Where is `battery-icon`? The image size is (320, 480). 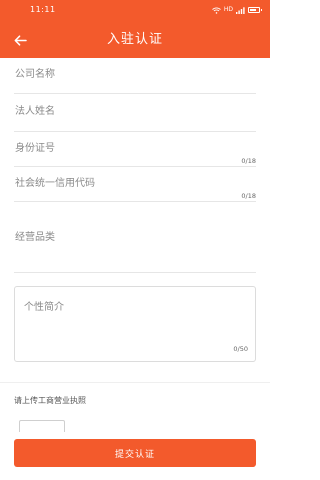 battery-icon is located at coordinates (255, 10).